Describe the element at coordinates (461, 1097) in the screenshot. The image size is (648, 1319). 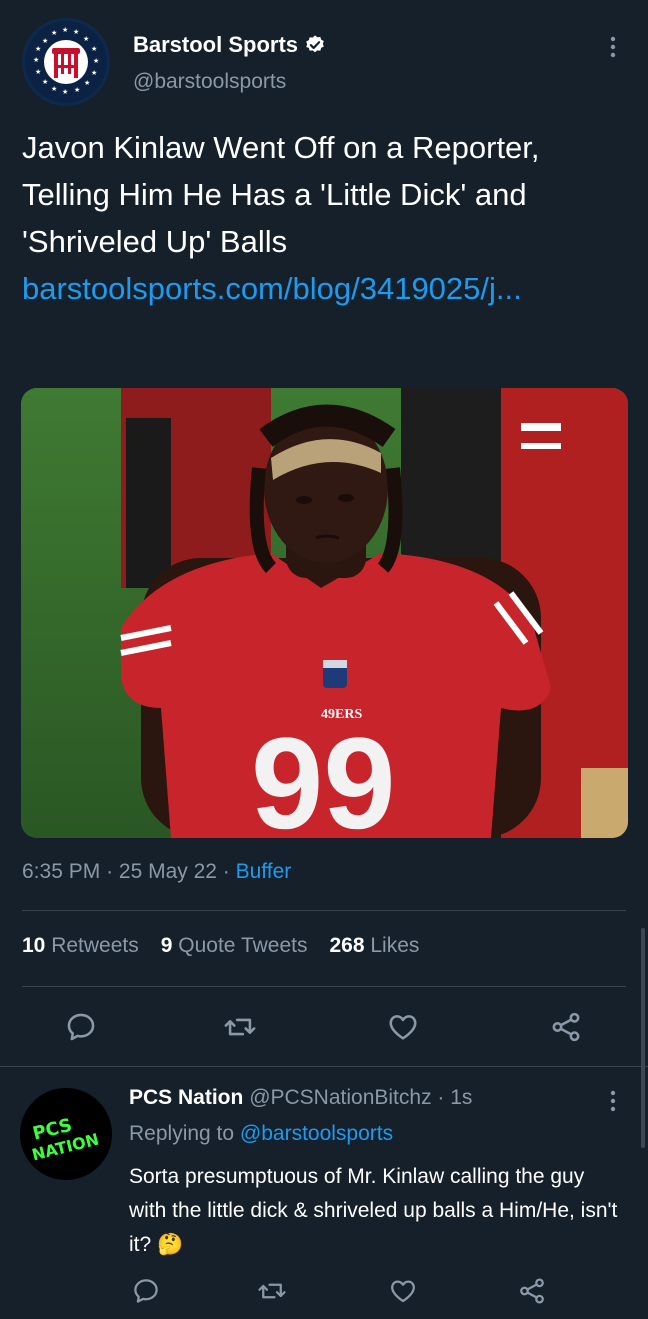
I see `reply-time: 1s` at that location.